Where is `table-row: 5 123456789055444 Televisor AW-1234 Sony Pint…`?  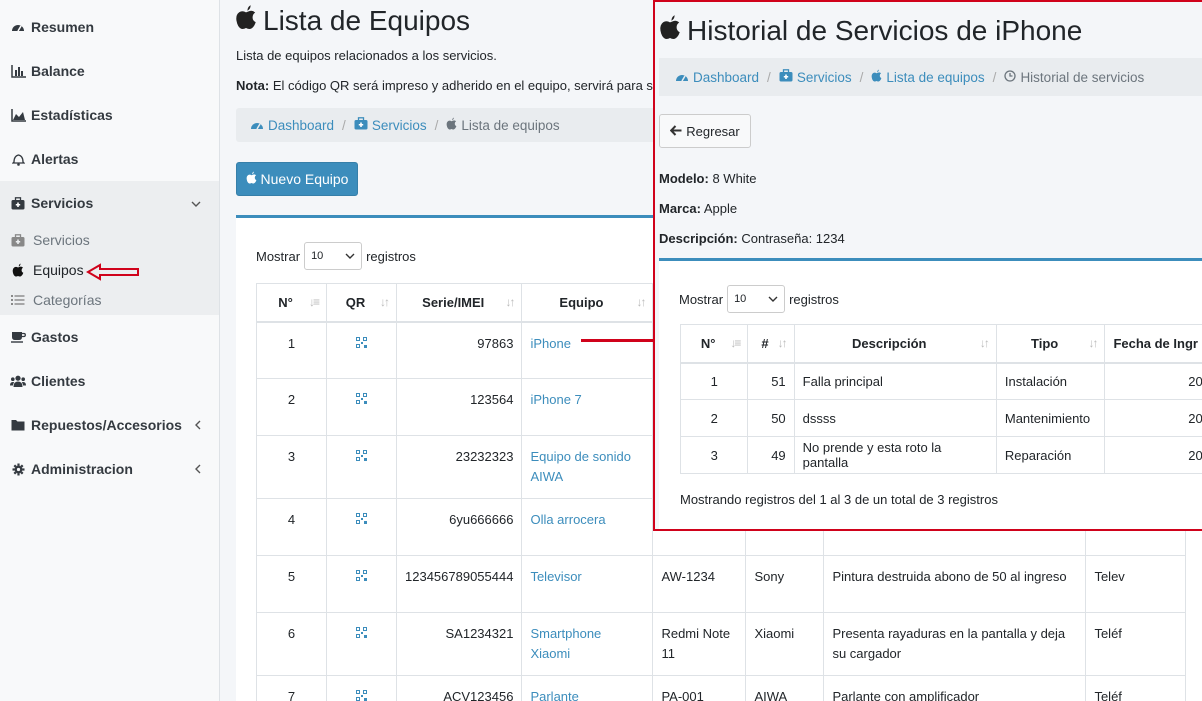 table-row: 5 123456789055444 Televisor AW-1234 Sony Pint… is located at coordinates (721, 584).